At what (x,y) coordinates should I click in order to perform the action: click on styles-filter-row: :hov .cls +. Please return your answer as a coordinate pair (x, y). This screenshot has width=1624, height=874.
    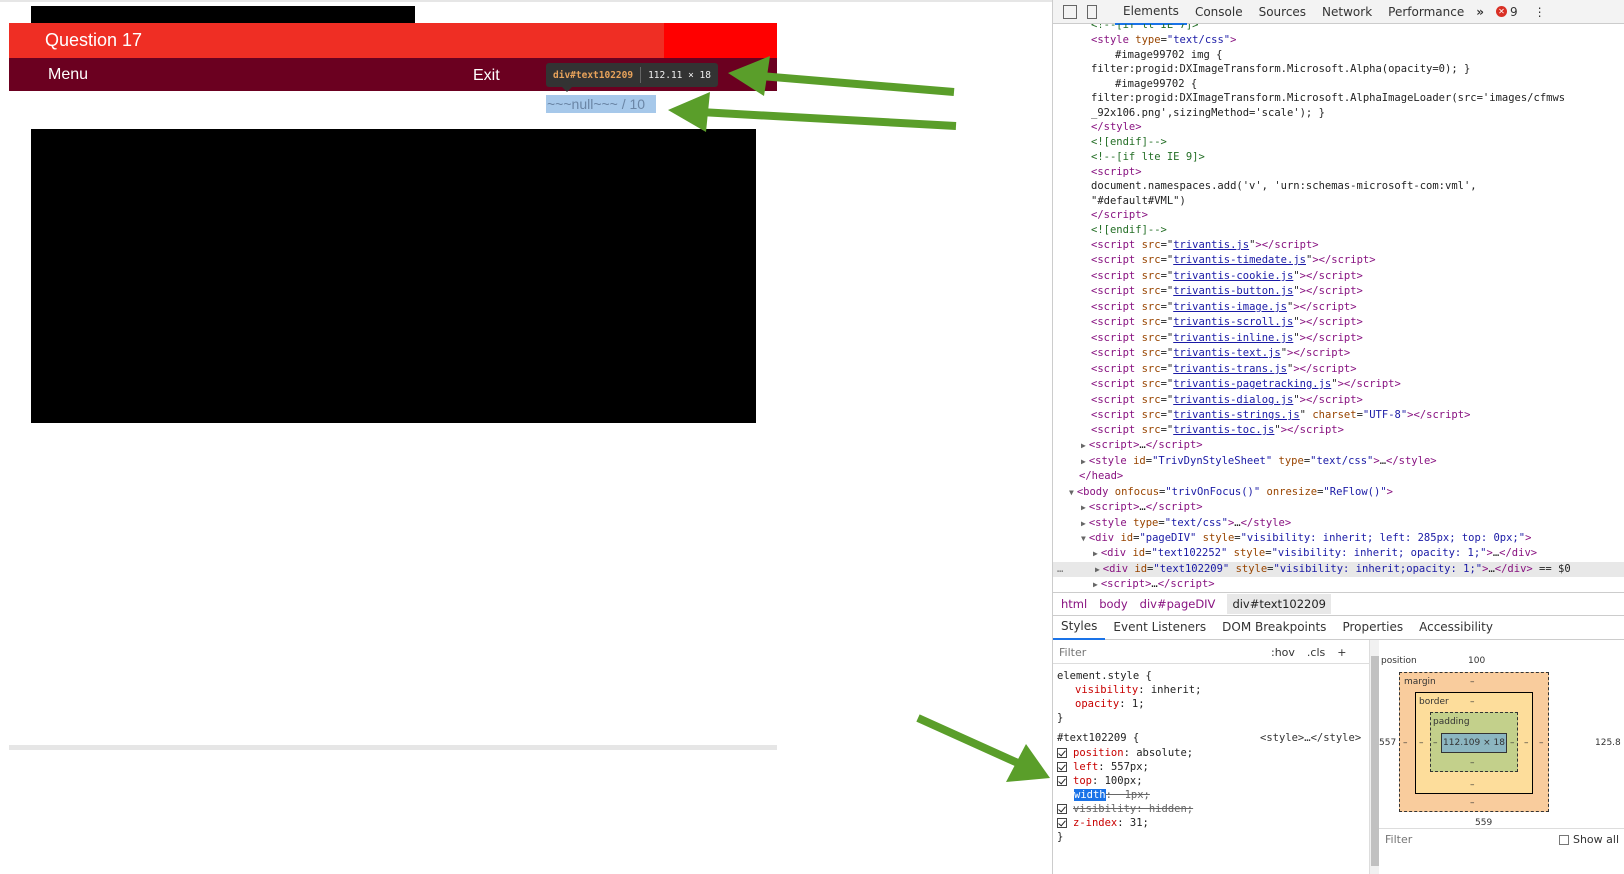
    Looking at the image, I should click on (1211, 653).